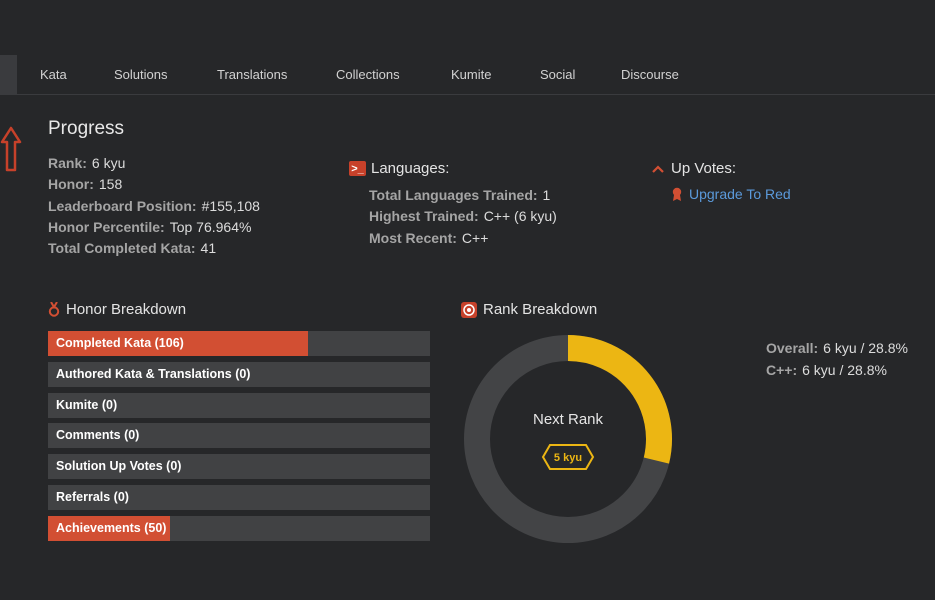 The height and width of the screenshot is (600, 935). What do you see at coordinates (650, 74) in the screenshot?
I see `tab-discourse: Discourse` at bounding box center [650, 74].